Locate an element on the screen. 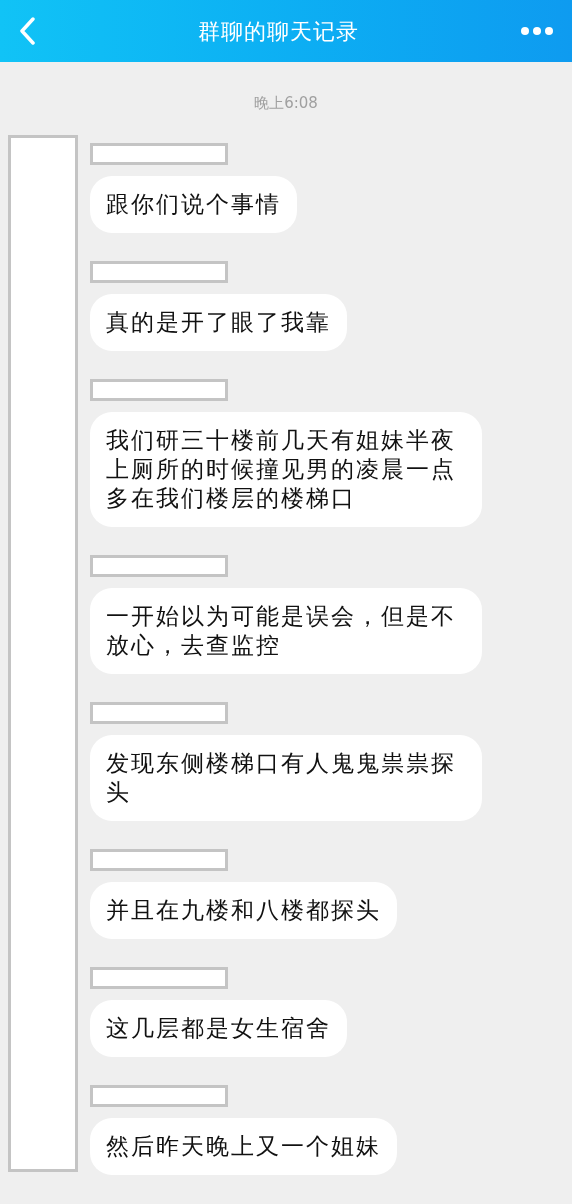 The image size is (572, 1204). more-icon is located at coordinates (537, 31).